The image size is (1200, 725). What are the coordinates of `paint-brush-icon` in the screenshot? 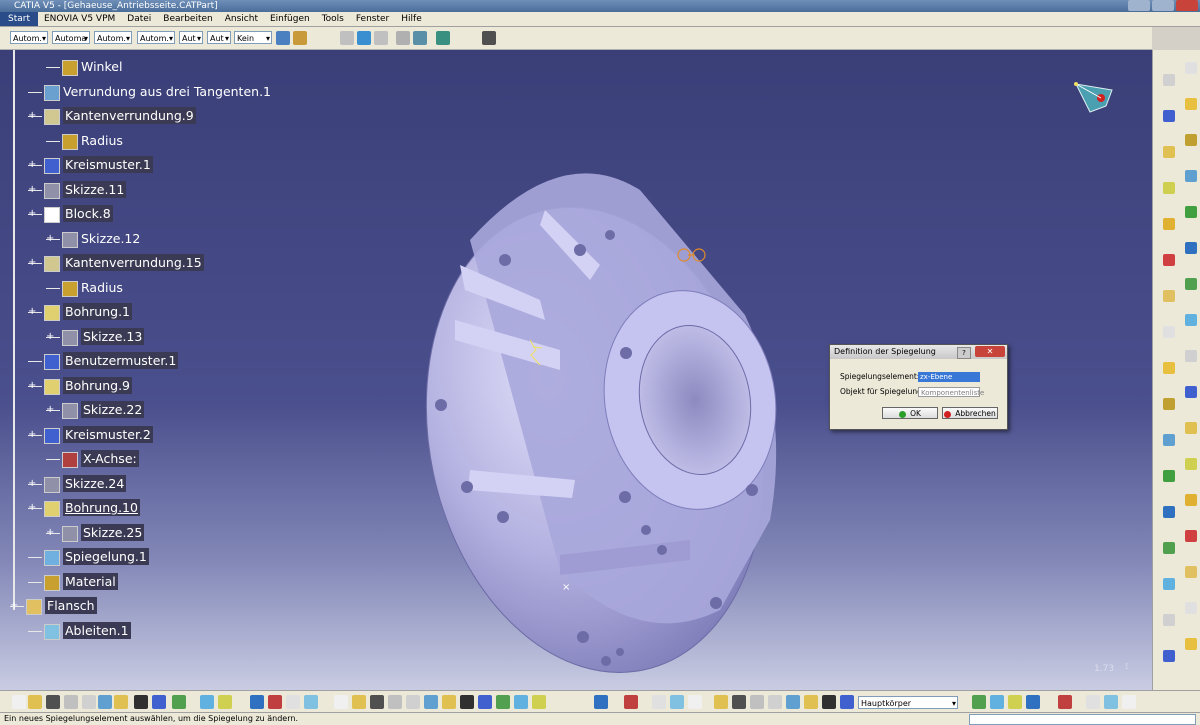 It's located at (283, 38).